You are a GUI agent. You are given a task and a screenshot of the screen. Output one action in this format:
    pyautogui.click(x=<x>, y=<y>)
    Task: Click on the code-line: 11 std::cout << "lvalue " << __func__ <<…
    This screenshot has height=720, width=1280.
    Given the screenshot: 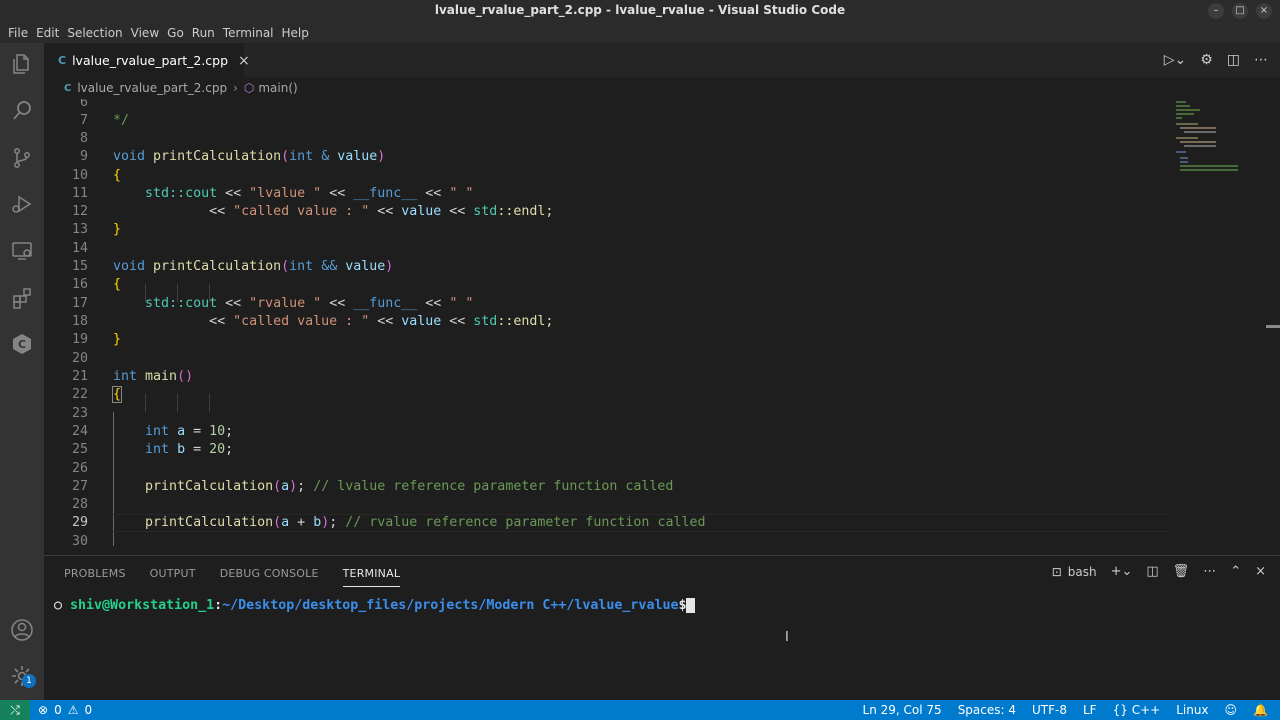 What is the action you would take?
    pyautogui.click(x=606, y=194)
    